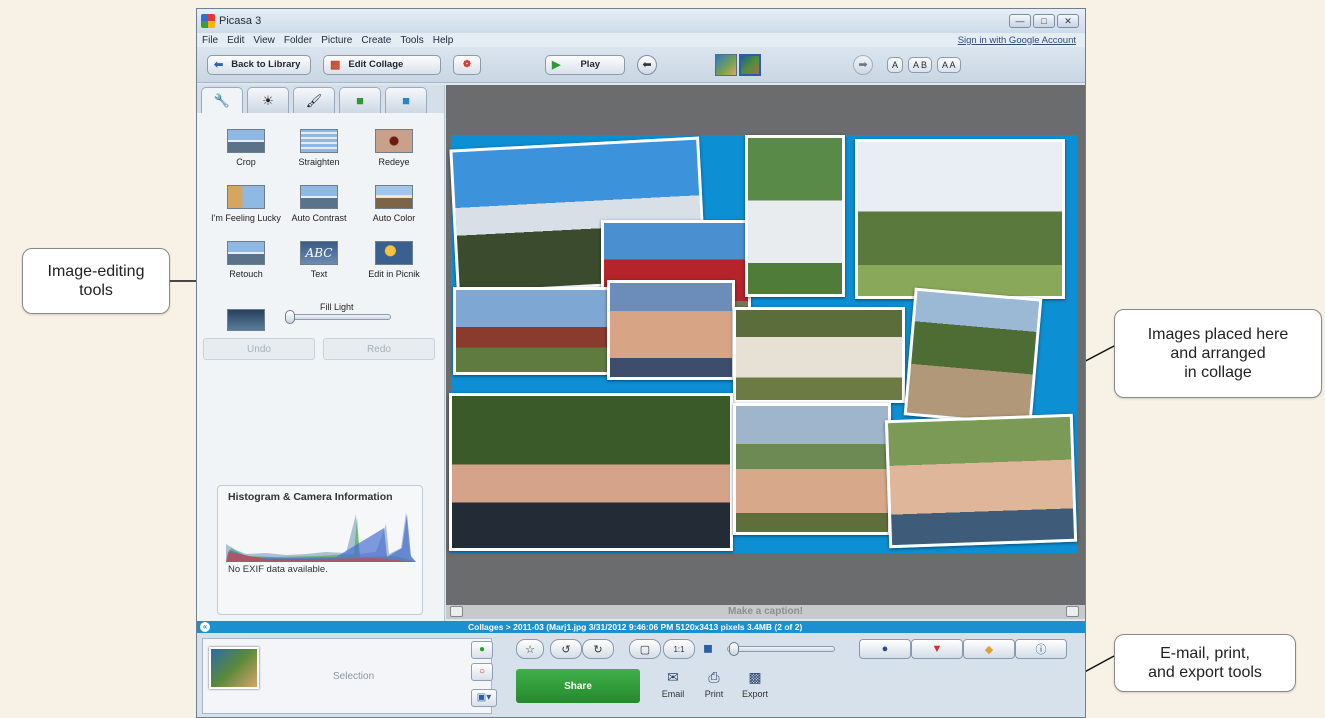 The width and height of the screenshot is (1325, 718). What do you see at coordinates (530, 649) in the screenshot?
I see `star-button: ☆` at bounding box center [530, 649].